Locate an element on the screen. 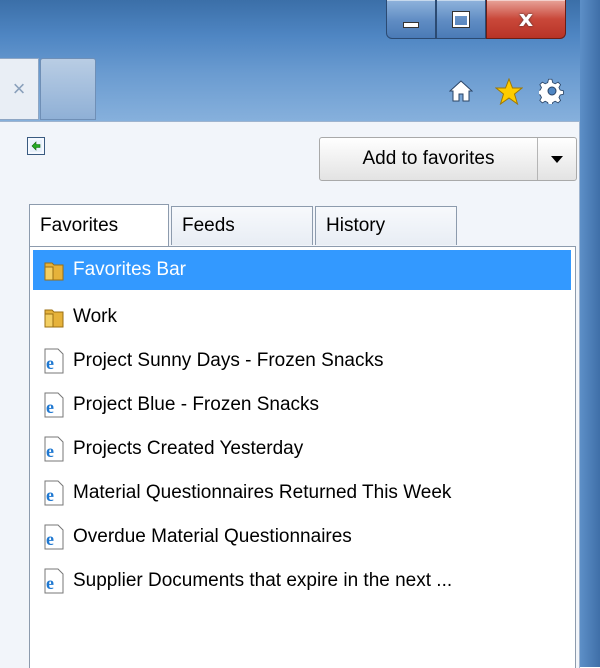  close-tab-icon: × is located at coordinates (19, 88).